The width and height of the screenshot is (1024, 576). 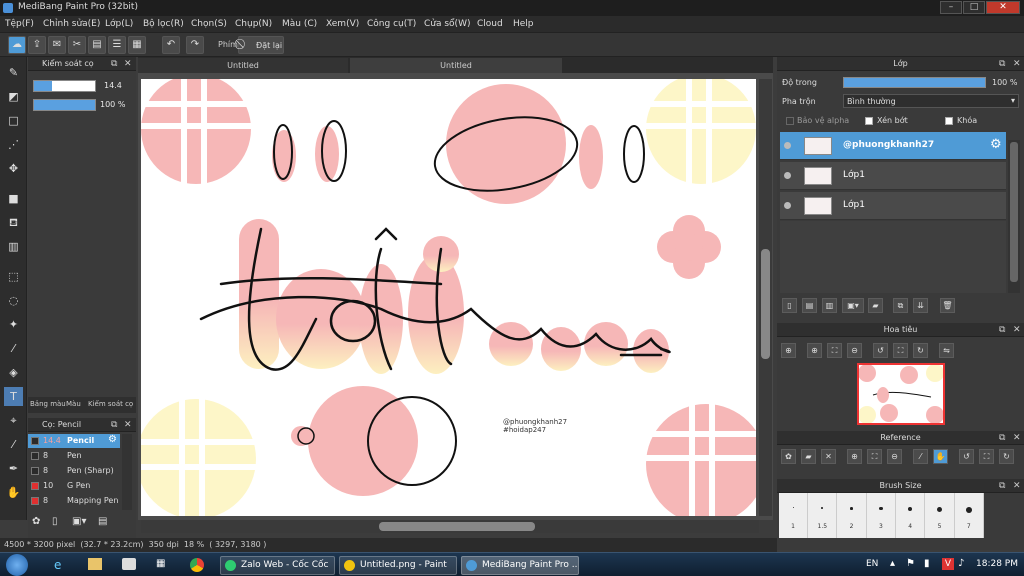 What do you see at coordinates (71, 24) in the screenshot?
I see `menu-edit: Chỉnh sửa(E)` at bounding box center [71, 24].